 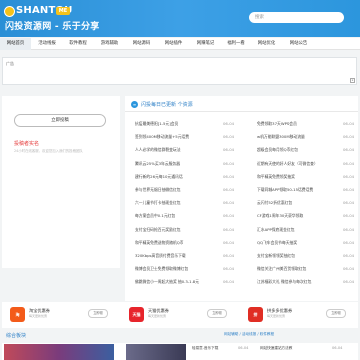 I want to click on news-item-title: 参与世界无烟日抽微信红包, so click(x=158, y=190).